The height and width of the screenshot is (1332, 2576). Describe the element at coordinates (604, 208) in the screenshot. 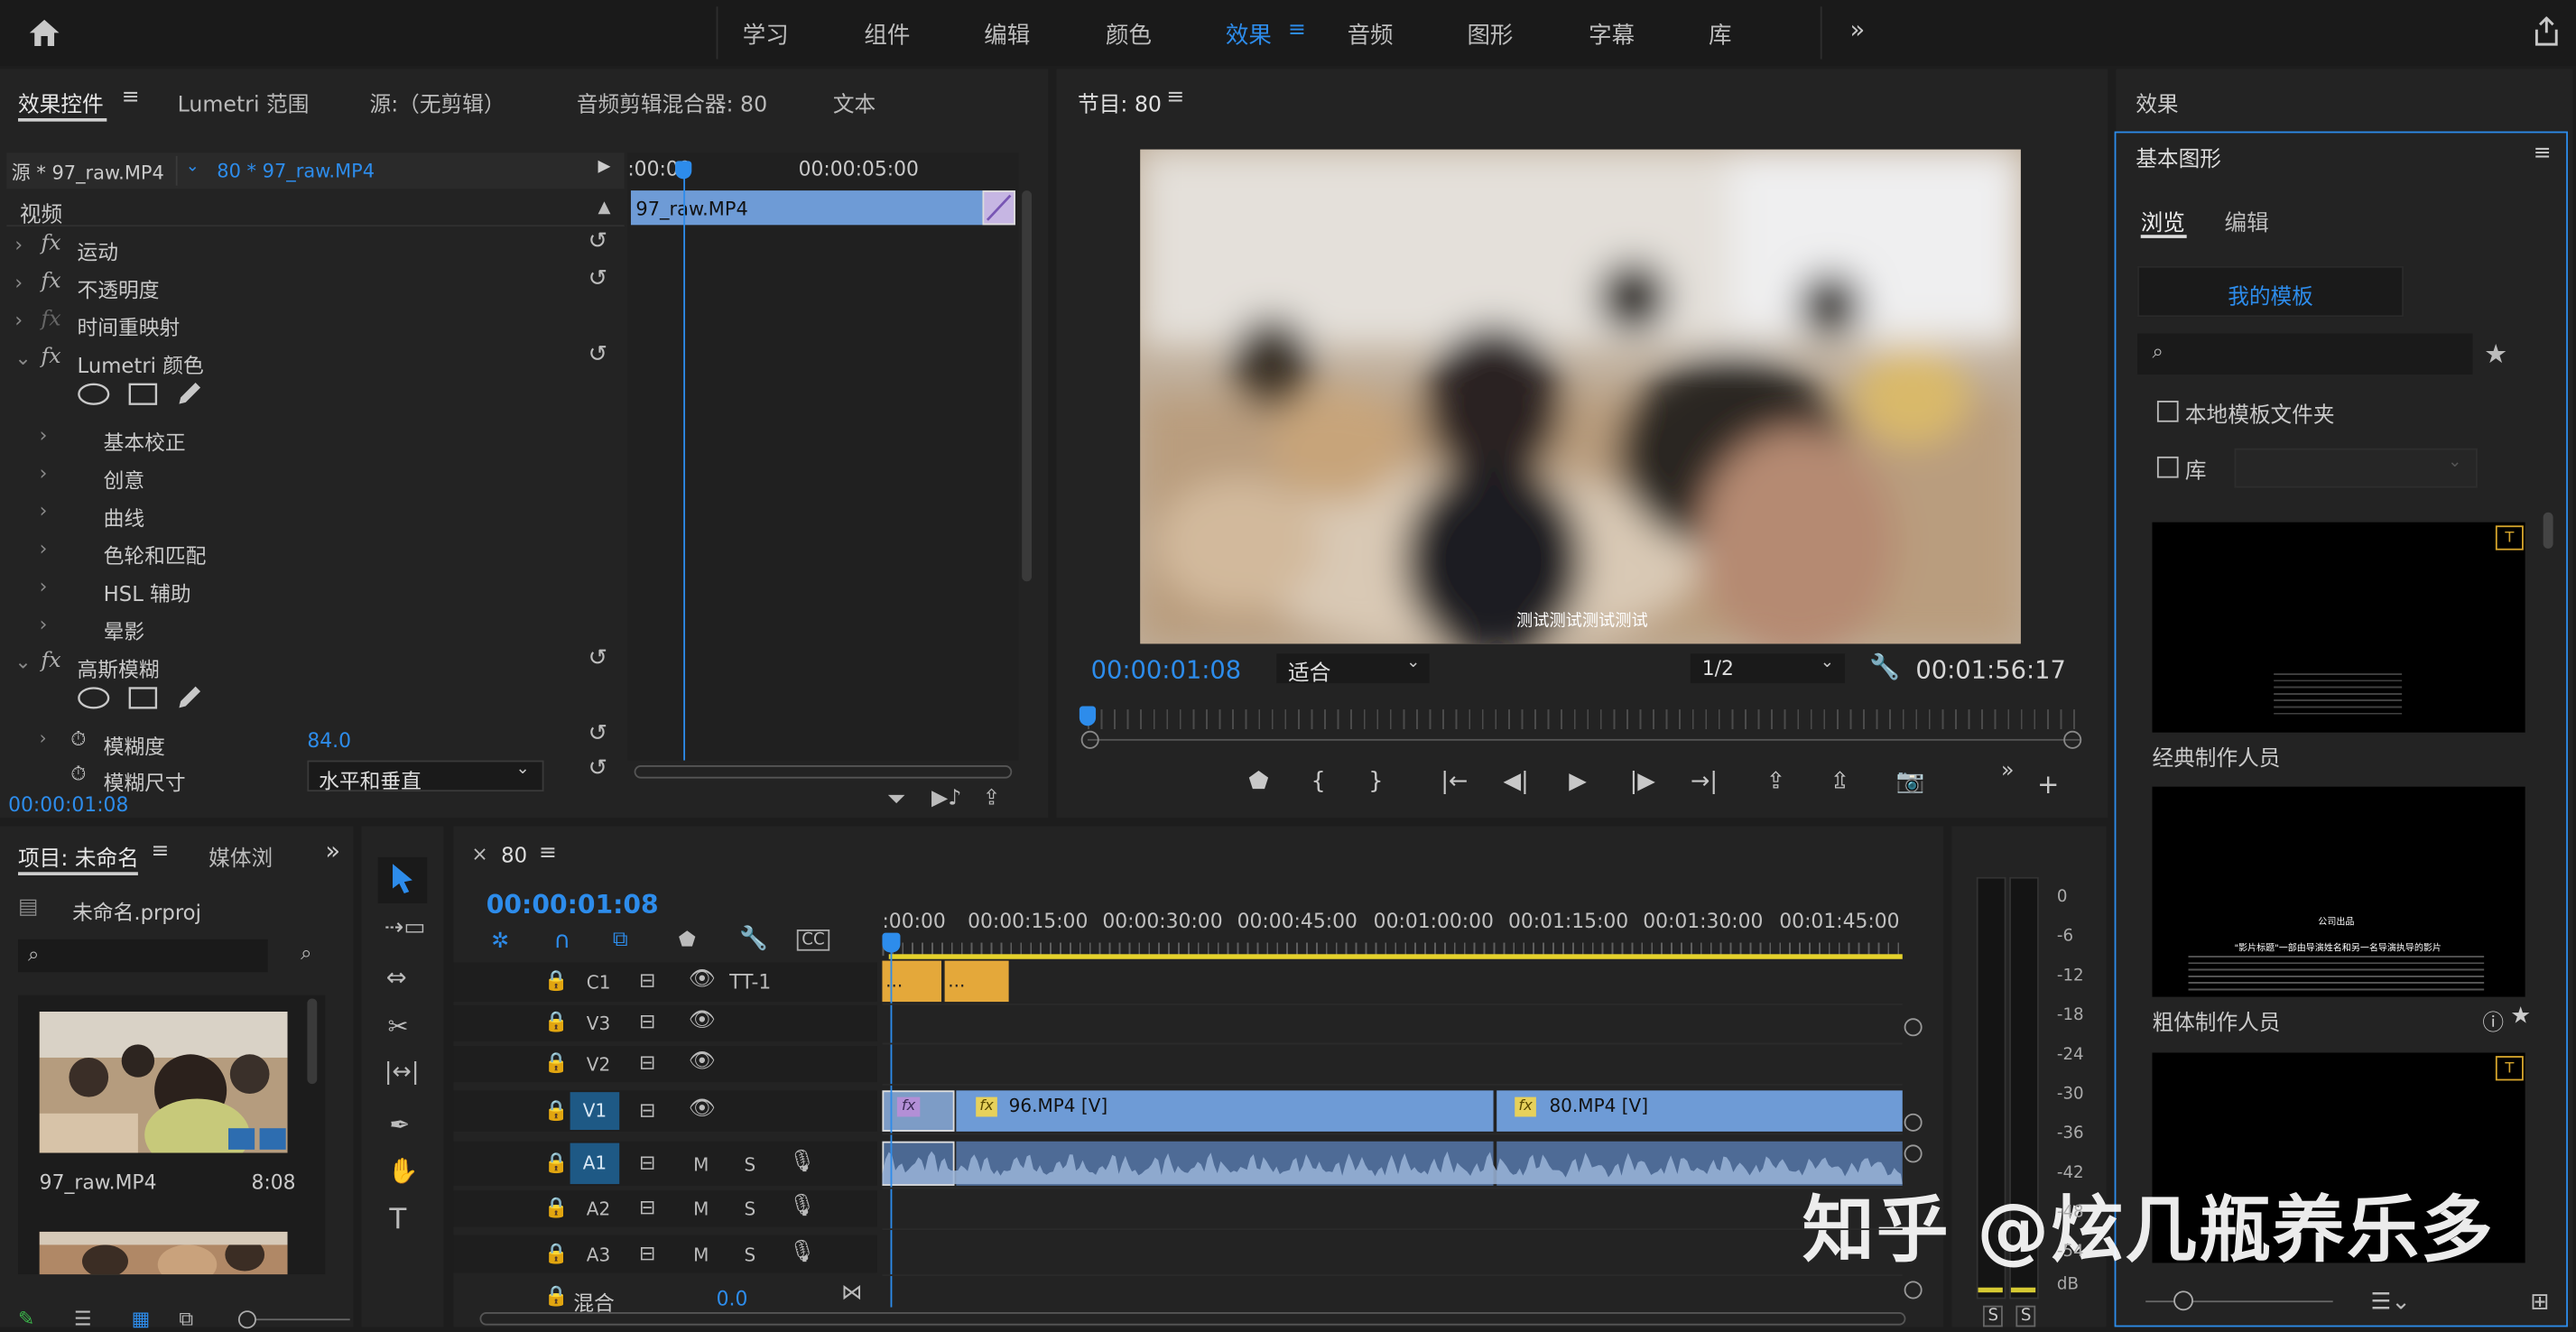

I see `collapse-up-icon: ▲` at that location.